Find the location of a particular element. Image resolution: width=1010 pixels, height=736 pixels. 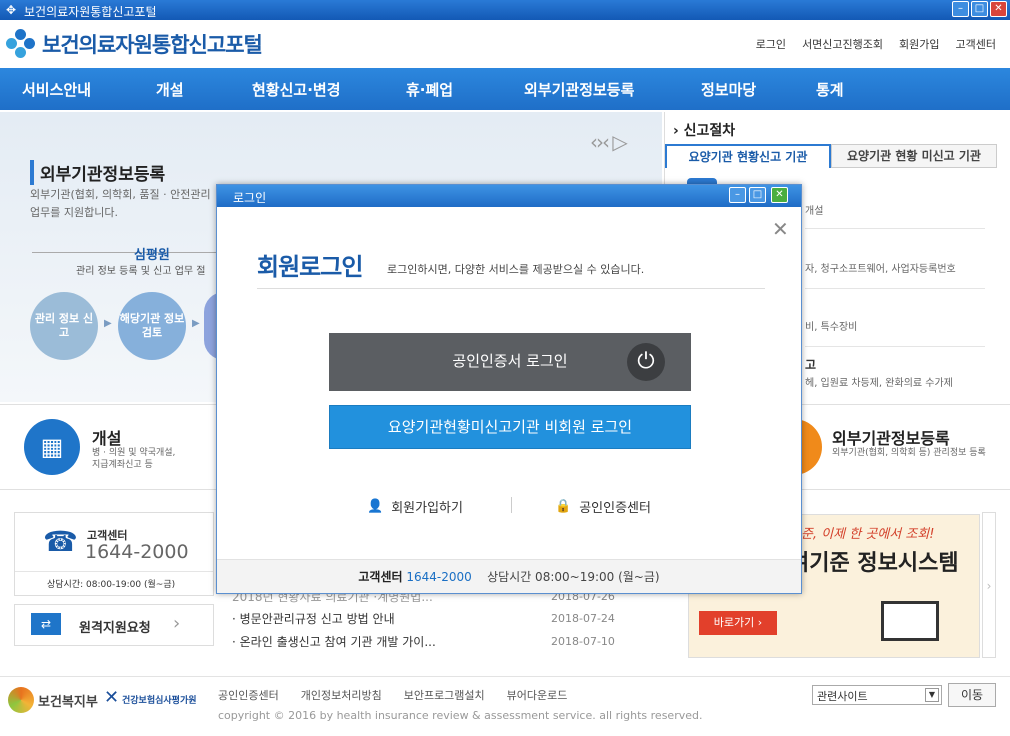

app-icon: ✥ is located at coordinates (11, 10).